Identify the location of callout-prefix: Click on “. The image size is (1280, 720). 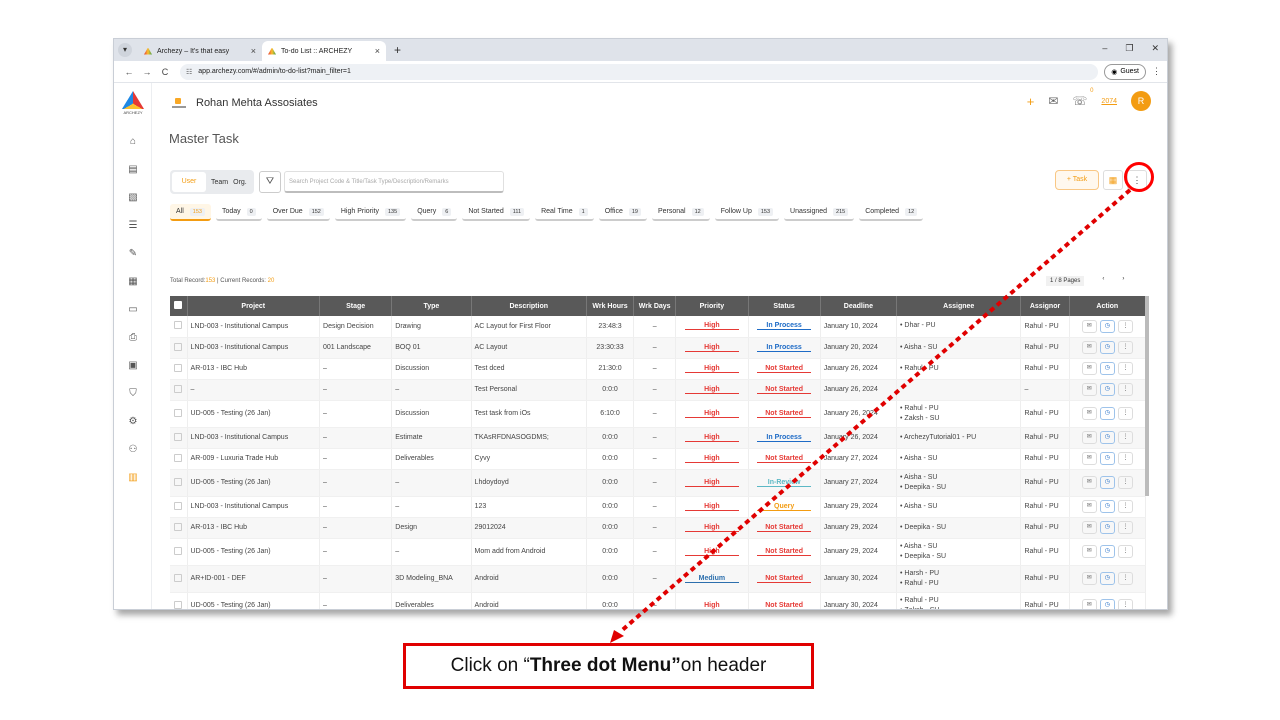
(490, 665).